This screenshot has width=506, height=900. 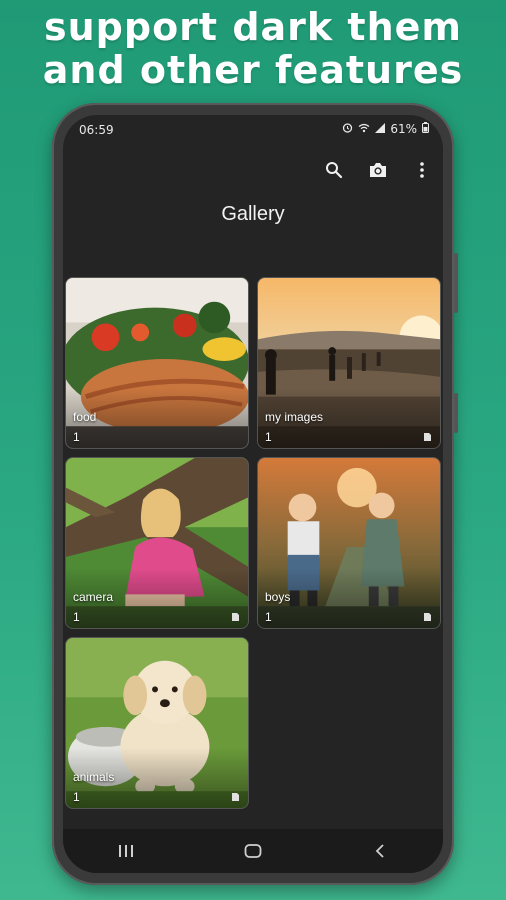 I want to click on back-icon, so click(x=379, y=851).